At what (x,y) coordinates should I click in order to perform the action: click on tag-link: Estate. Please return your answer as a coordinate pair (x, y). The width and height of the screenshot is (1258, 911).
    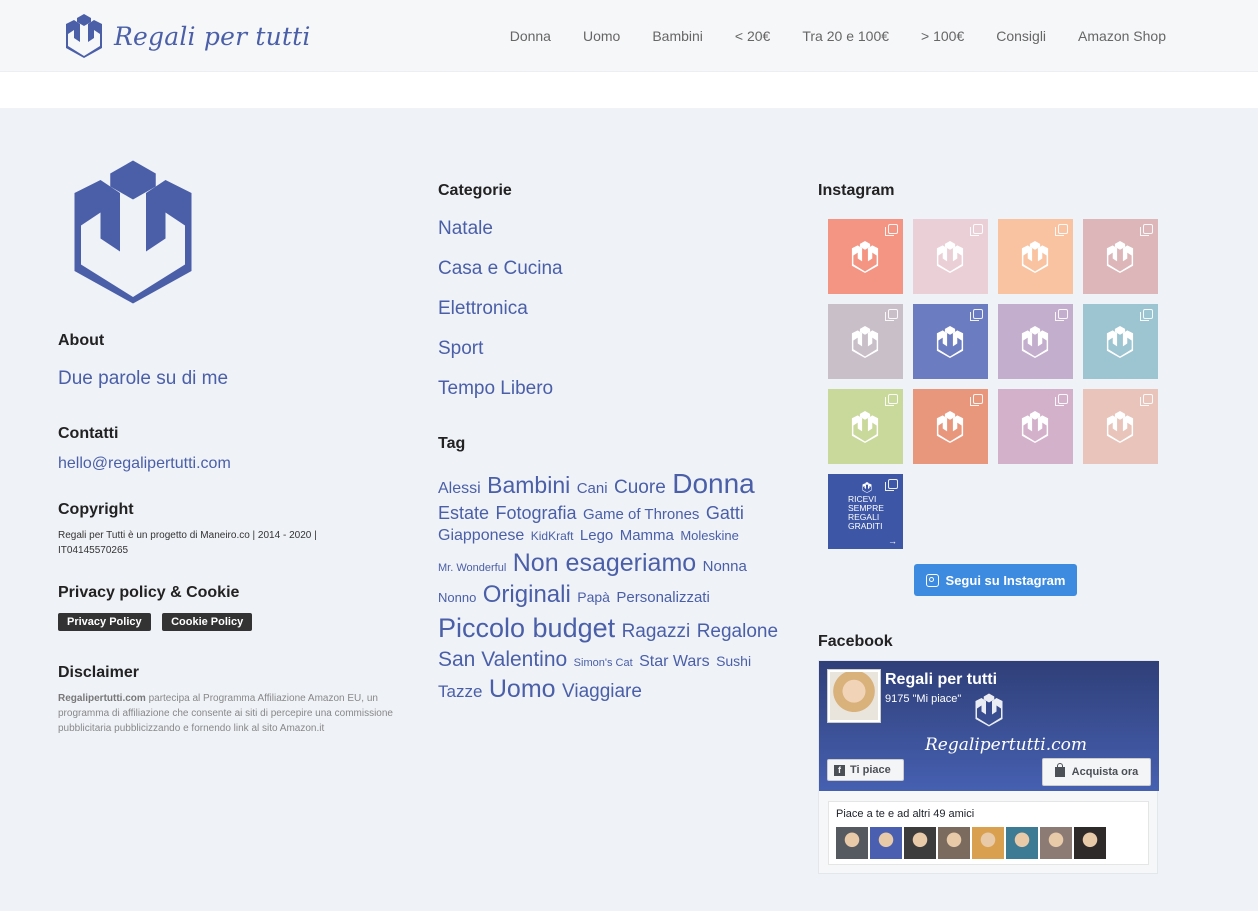
    Looking at the image, I should click on (463, 513).